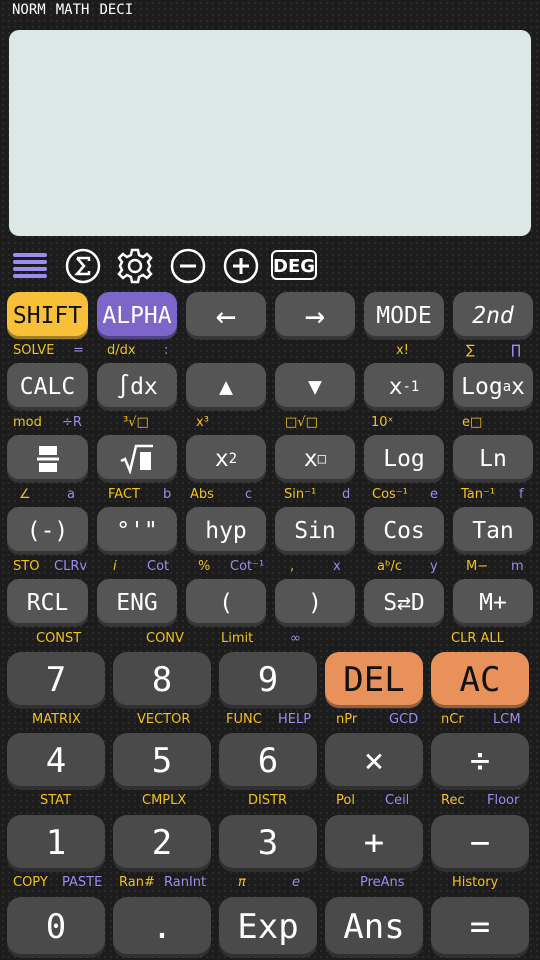 This screenshot has width=540, height=960. What do you see at coordinates (165, 638) in the screenshot?
I see `label-conv: CONV` at bounding box center [165, 638].